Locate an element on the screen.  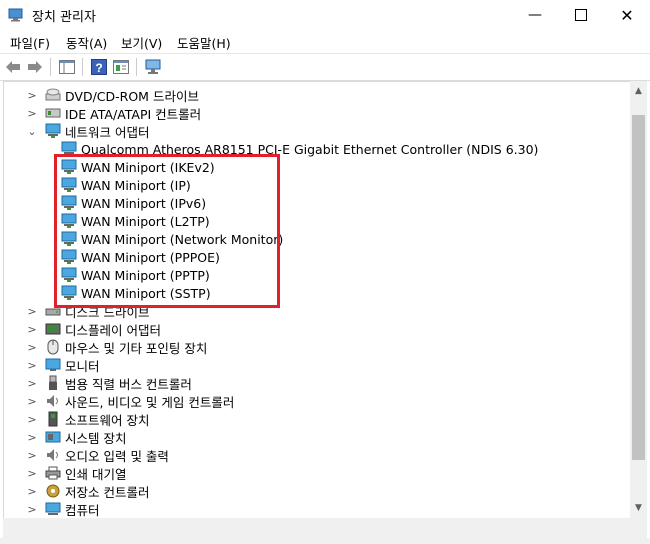
monitor-icon is located at coordinates (53, 365).